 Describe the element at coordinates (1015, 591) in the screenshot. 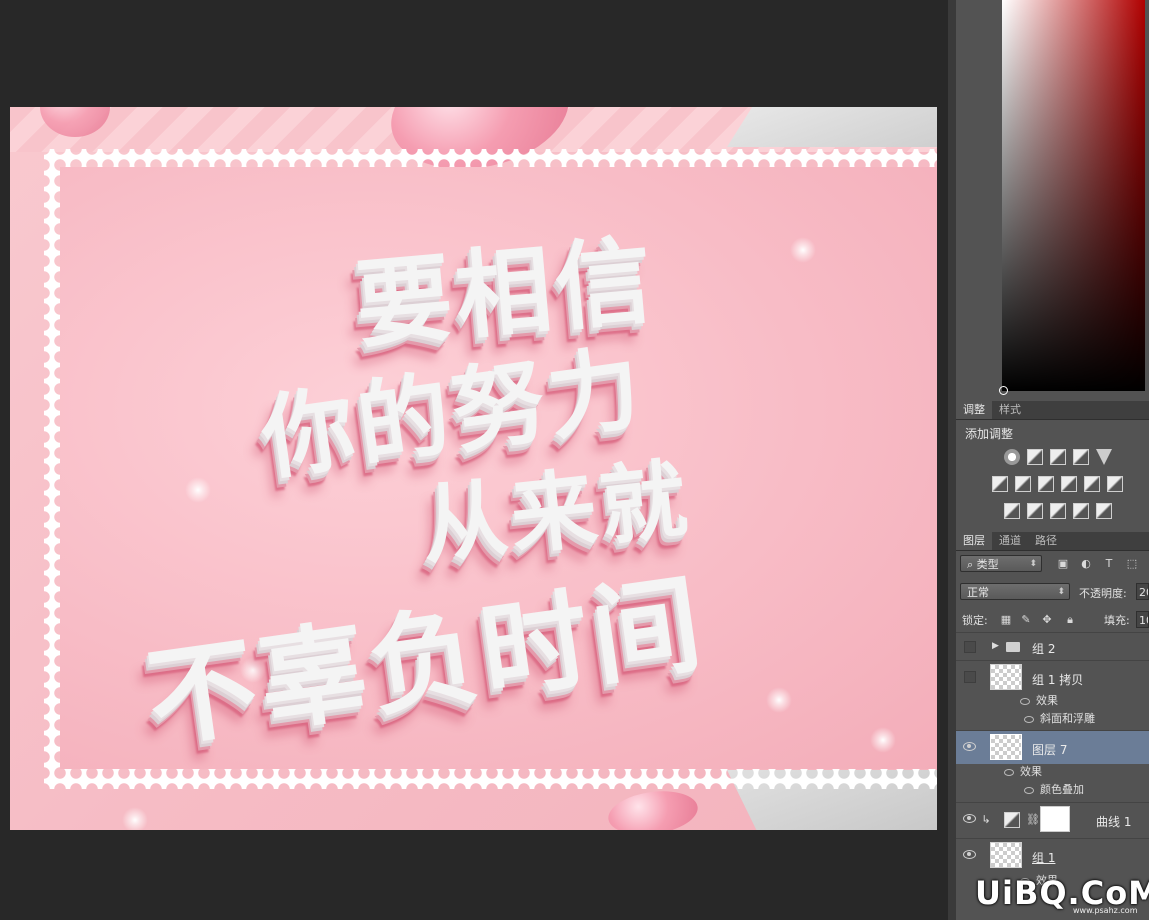

I see `blend-mode-select: 正常 ⬍` at that location.